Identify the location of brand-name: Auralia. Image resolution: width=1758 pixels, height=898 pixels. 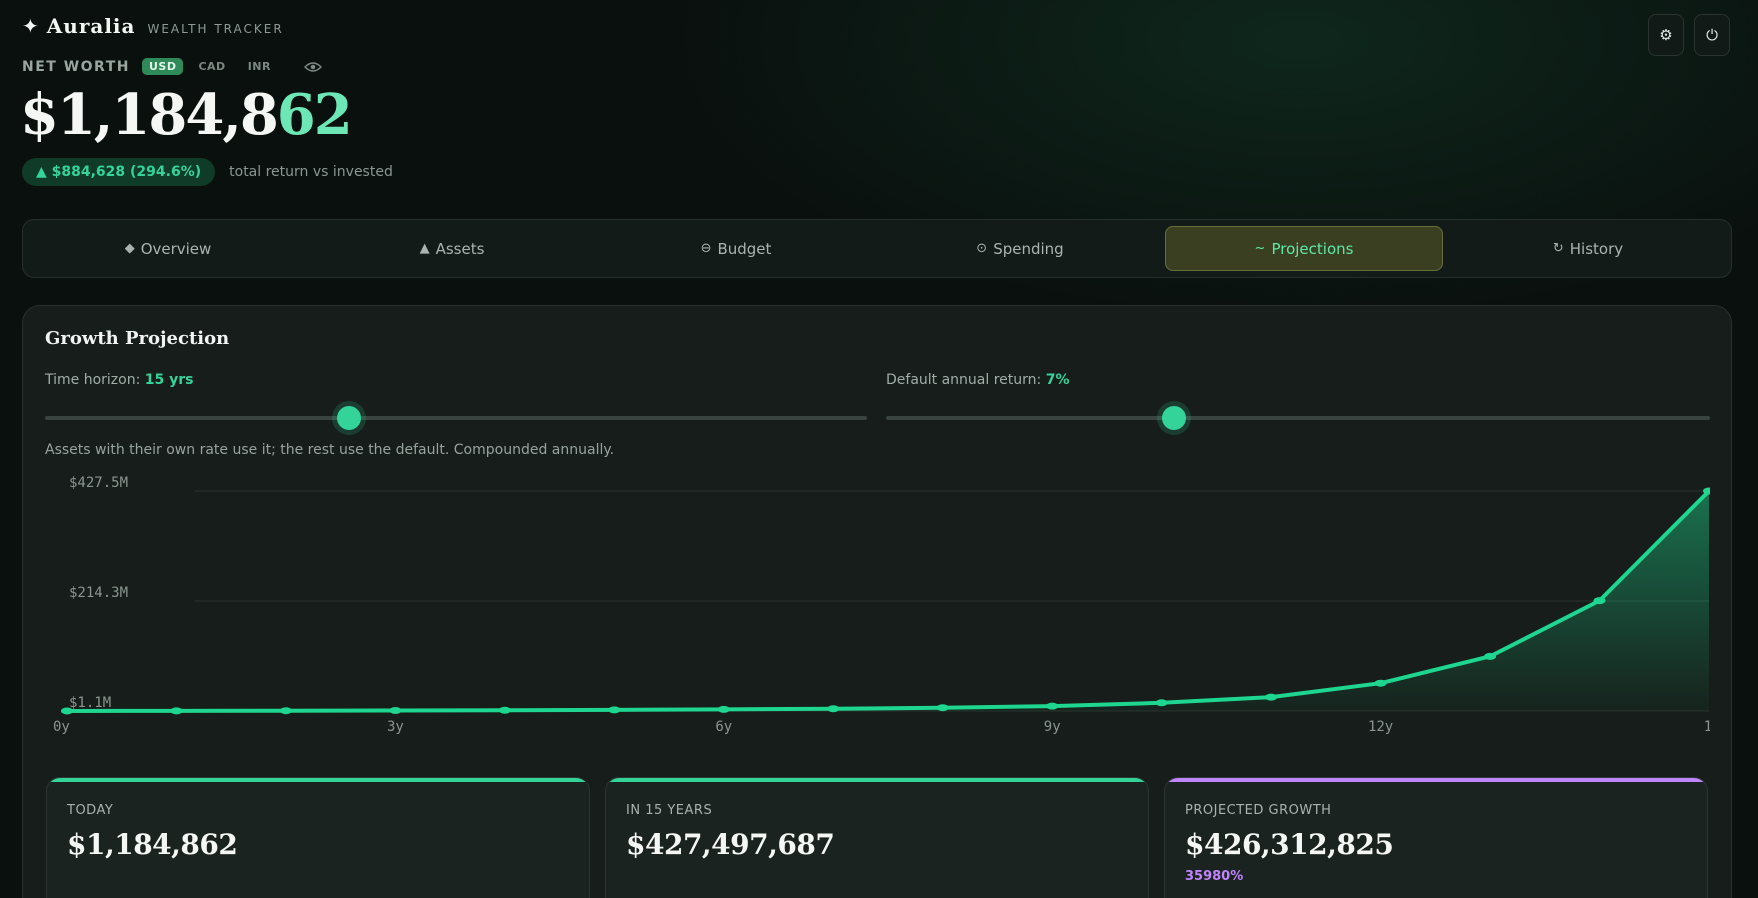
(91, 26).